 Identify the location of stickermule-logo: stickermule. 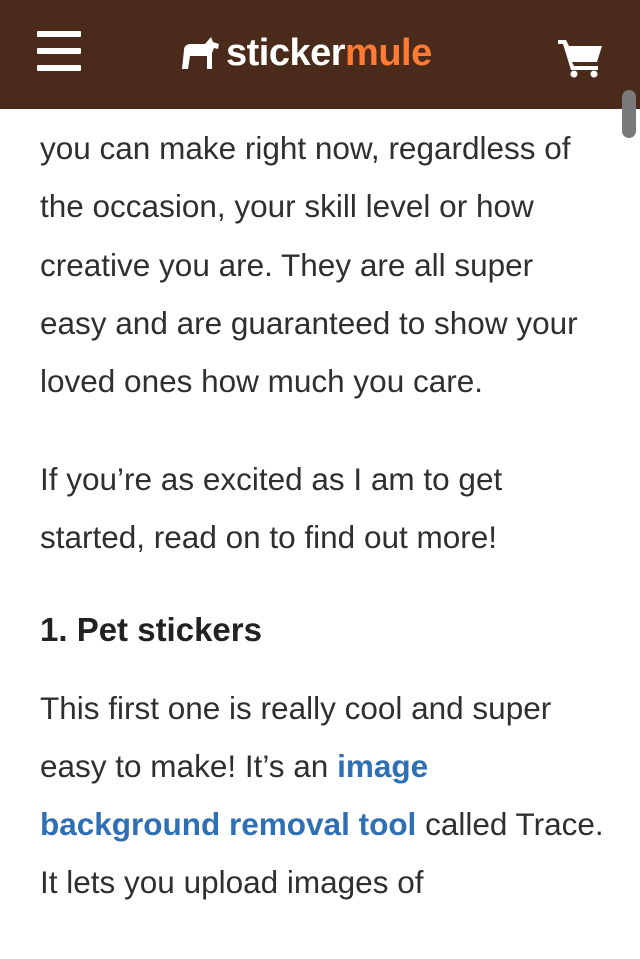
(305, 53).